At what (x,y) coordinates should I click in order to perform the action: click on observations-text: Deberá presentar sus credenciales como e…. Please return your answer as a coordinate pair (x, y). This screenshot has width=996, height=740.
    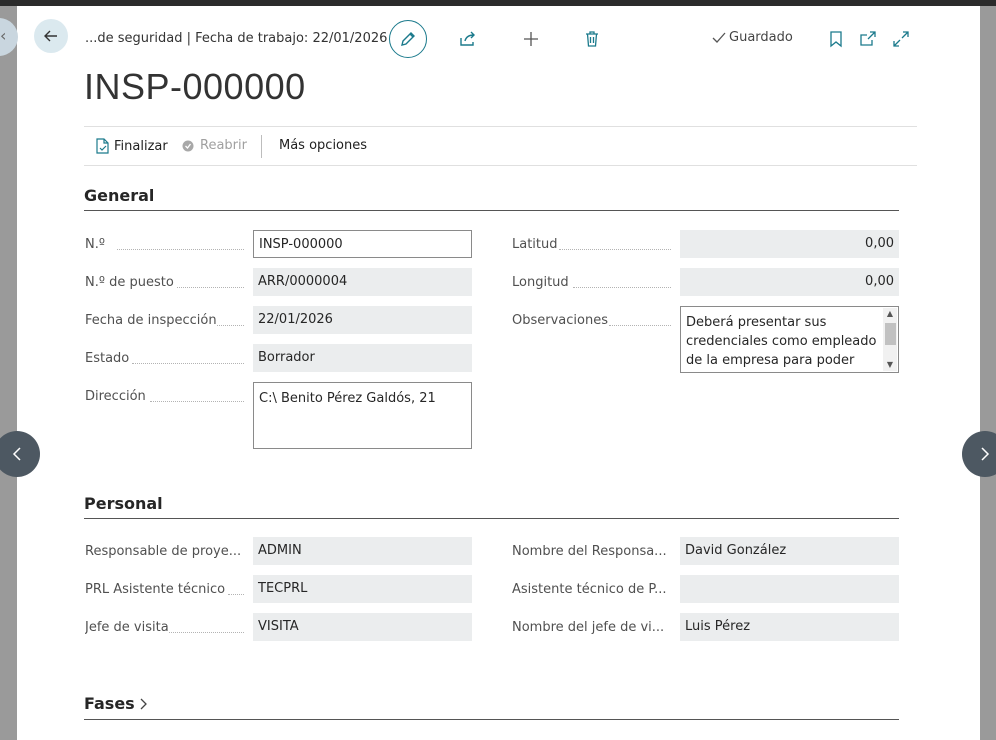
    Looking at the image, I should click on (781, 341).